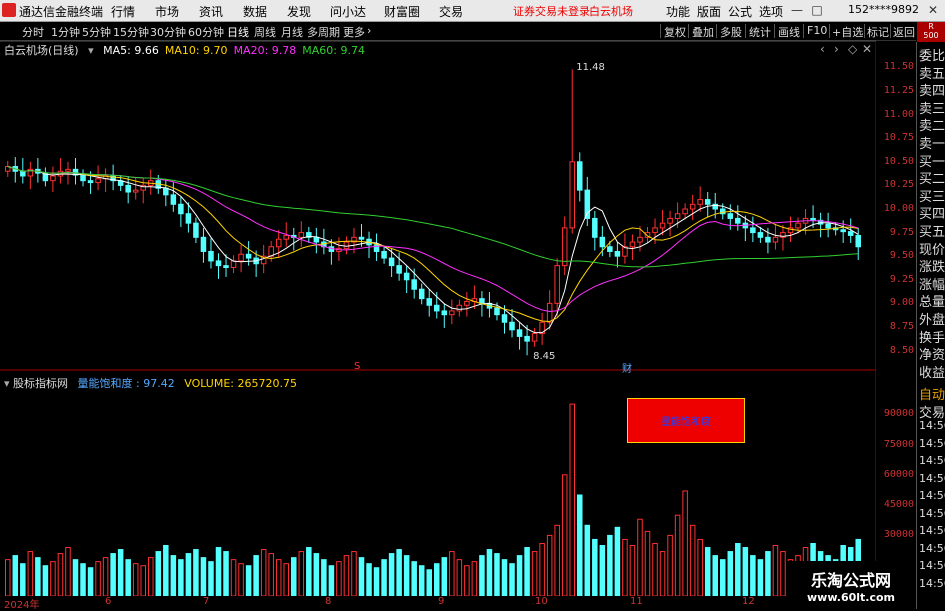  What do you see at coordinates (932, 393) in the screenshot?
I see `sidebar-trade-item: 自动` at bounding box center [932, 393].